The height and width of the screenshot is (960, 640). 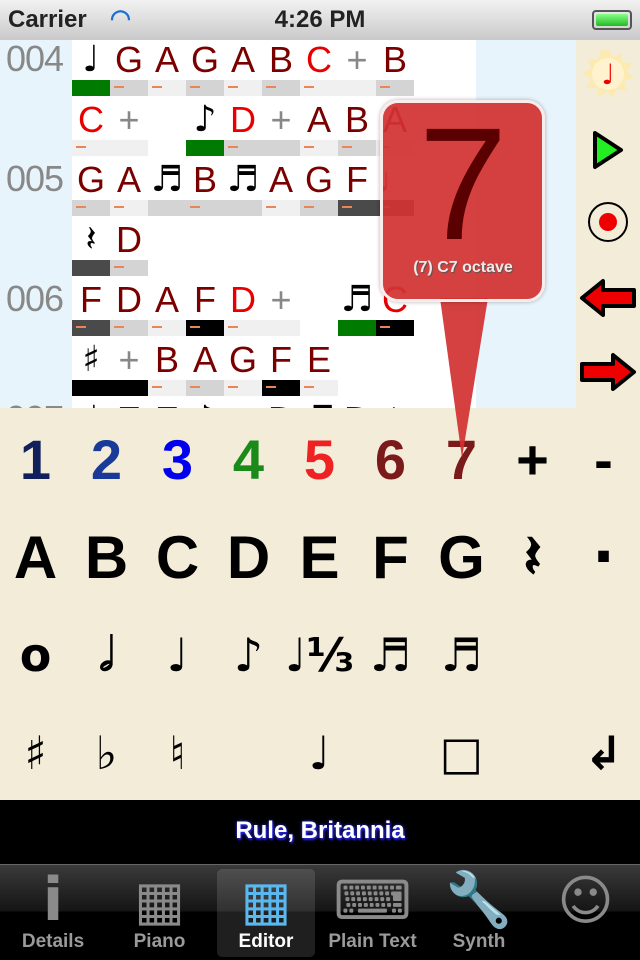 What do you see at coordinates (532, 557) in the screenshot?
I see `key-1-7: 𝄽` at bounding box center [532, 557].